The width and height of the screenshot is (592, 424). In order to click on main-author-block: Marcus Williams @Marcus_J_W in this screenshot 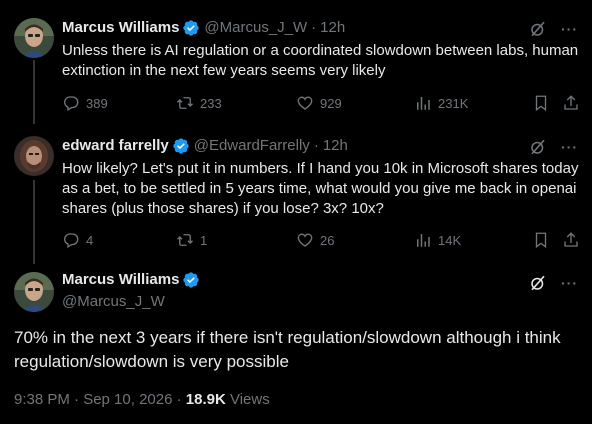, I will do `click(133, 291)`.